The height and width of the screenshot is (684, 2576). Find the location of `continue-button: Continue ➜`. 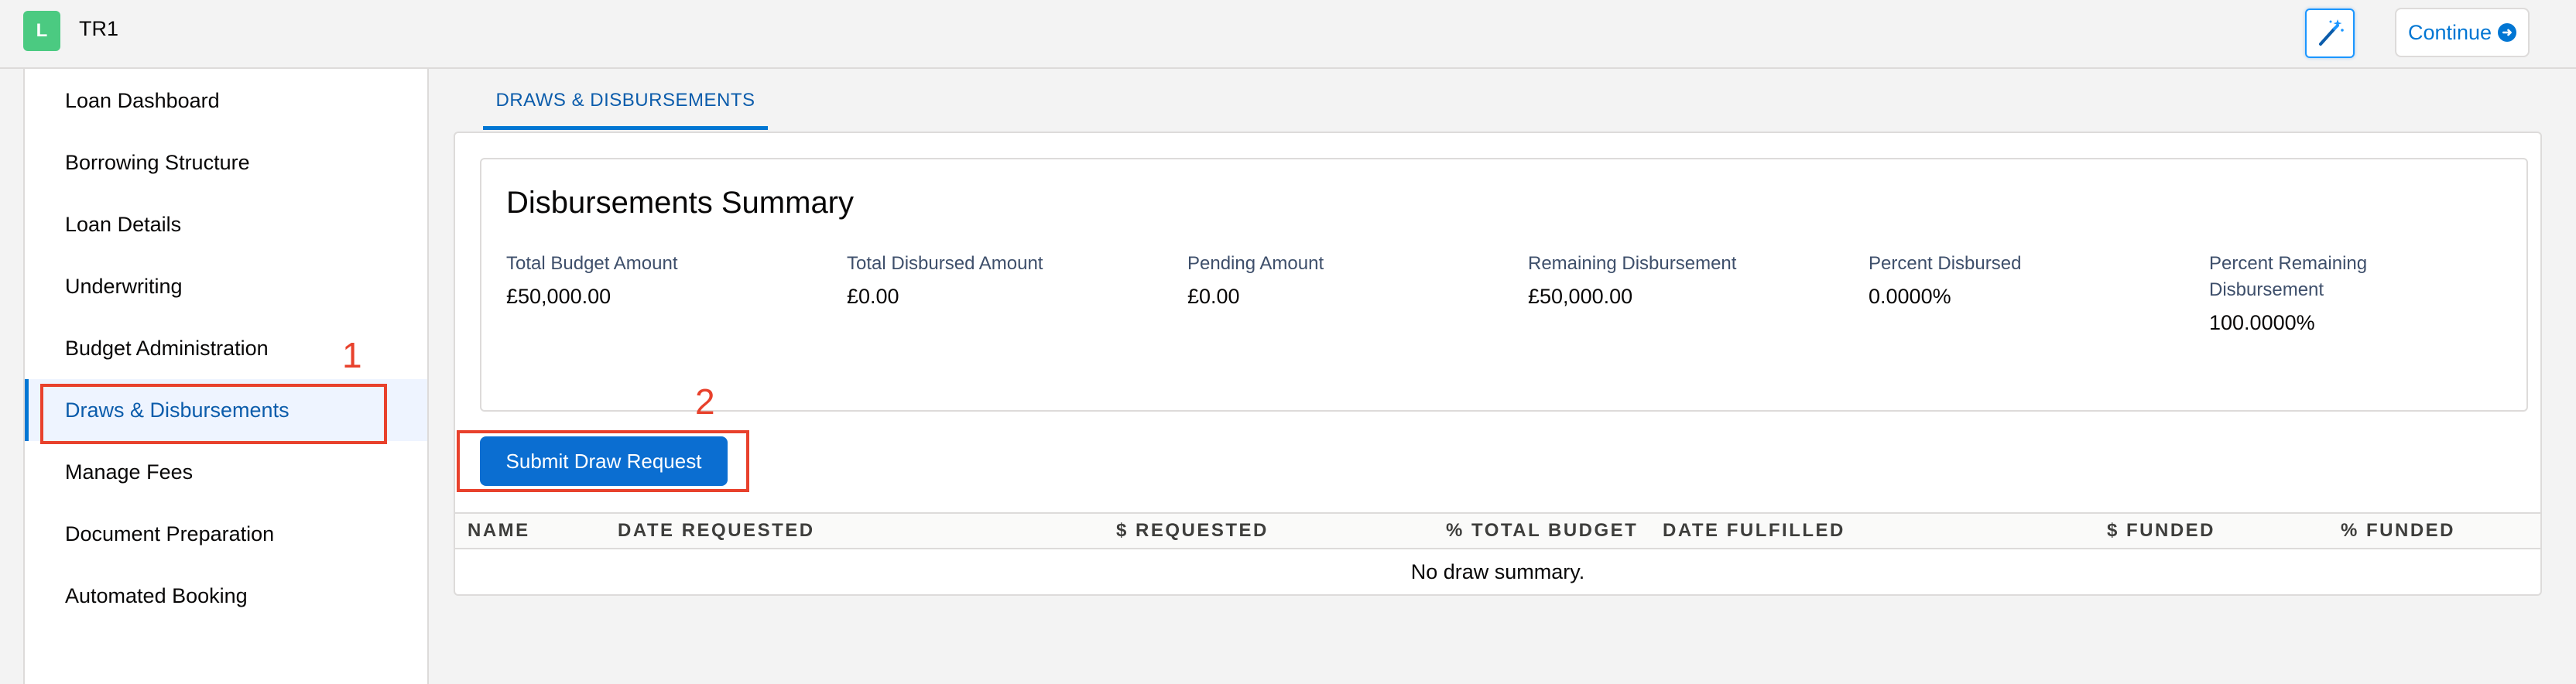

continue-button: Continue ➜ is located at coordinates (2462, 32).